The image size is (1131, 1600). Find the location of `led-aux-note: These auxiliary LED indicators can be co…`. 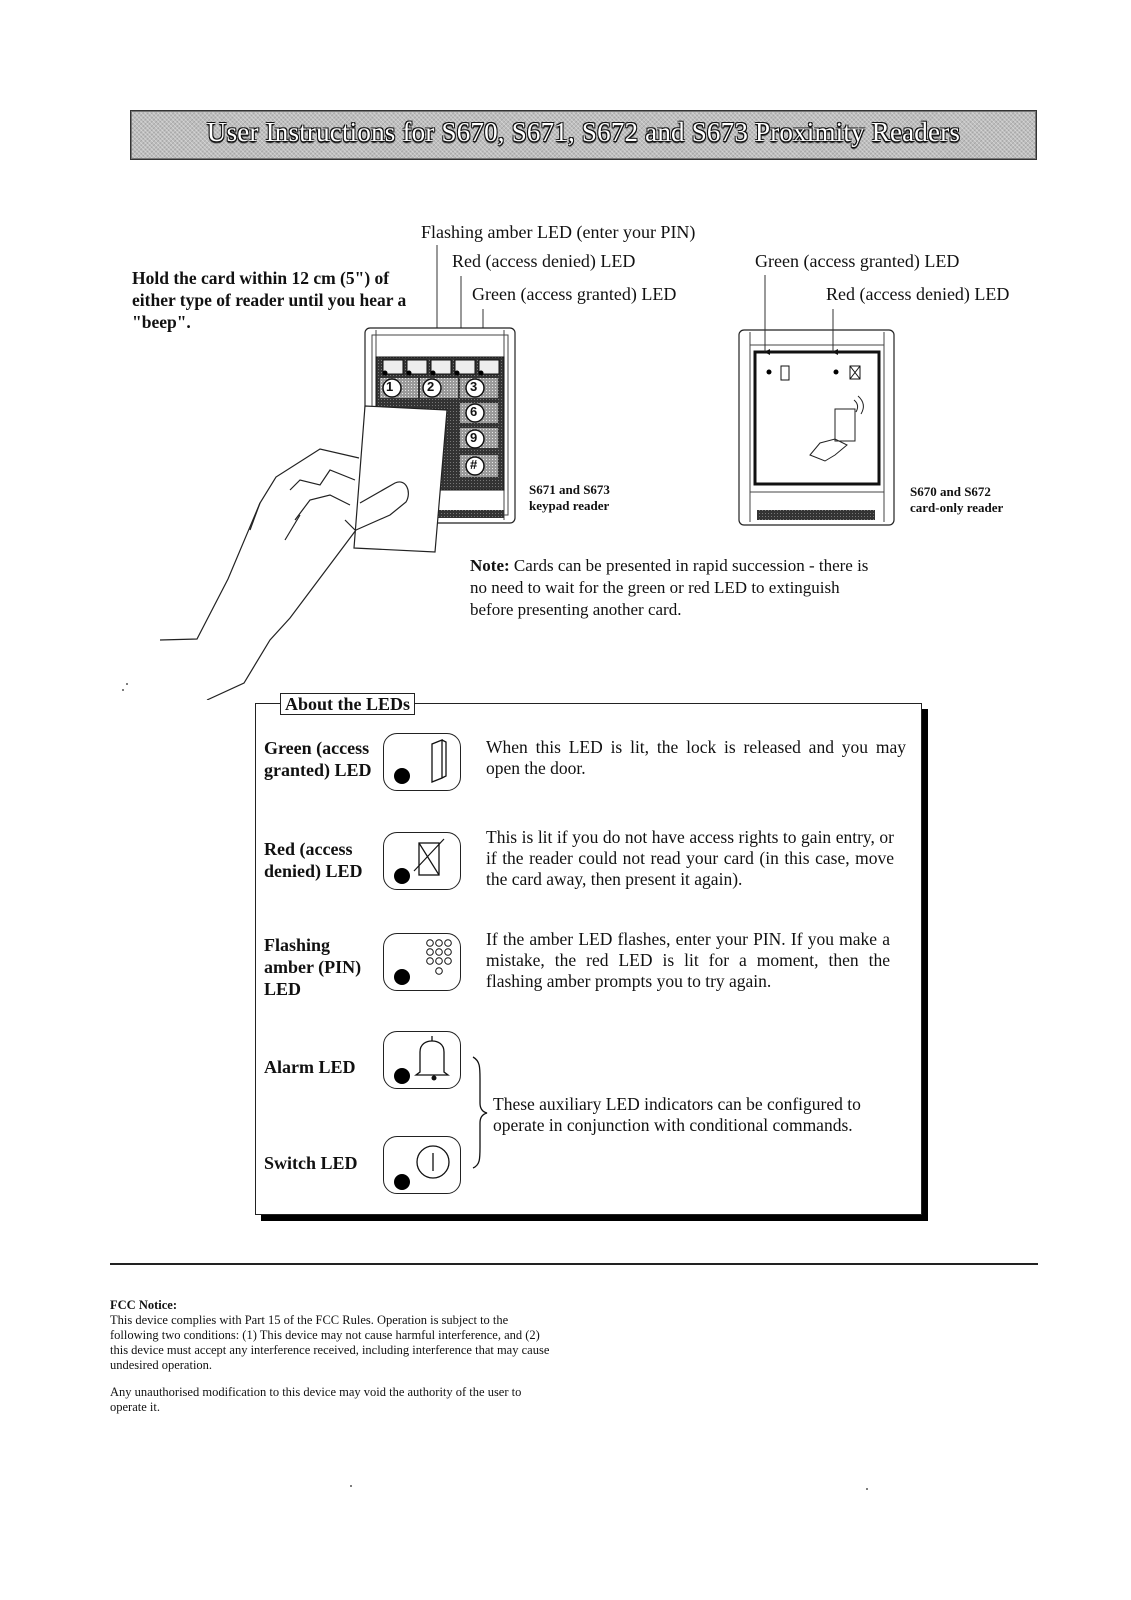

led-aux-note: These auxiliary LED indicators can be co… is located at coordinates (677, 1114).